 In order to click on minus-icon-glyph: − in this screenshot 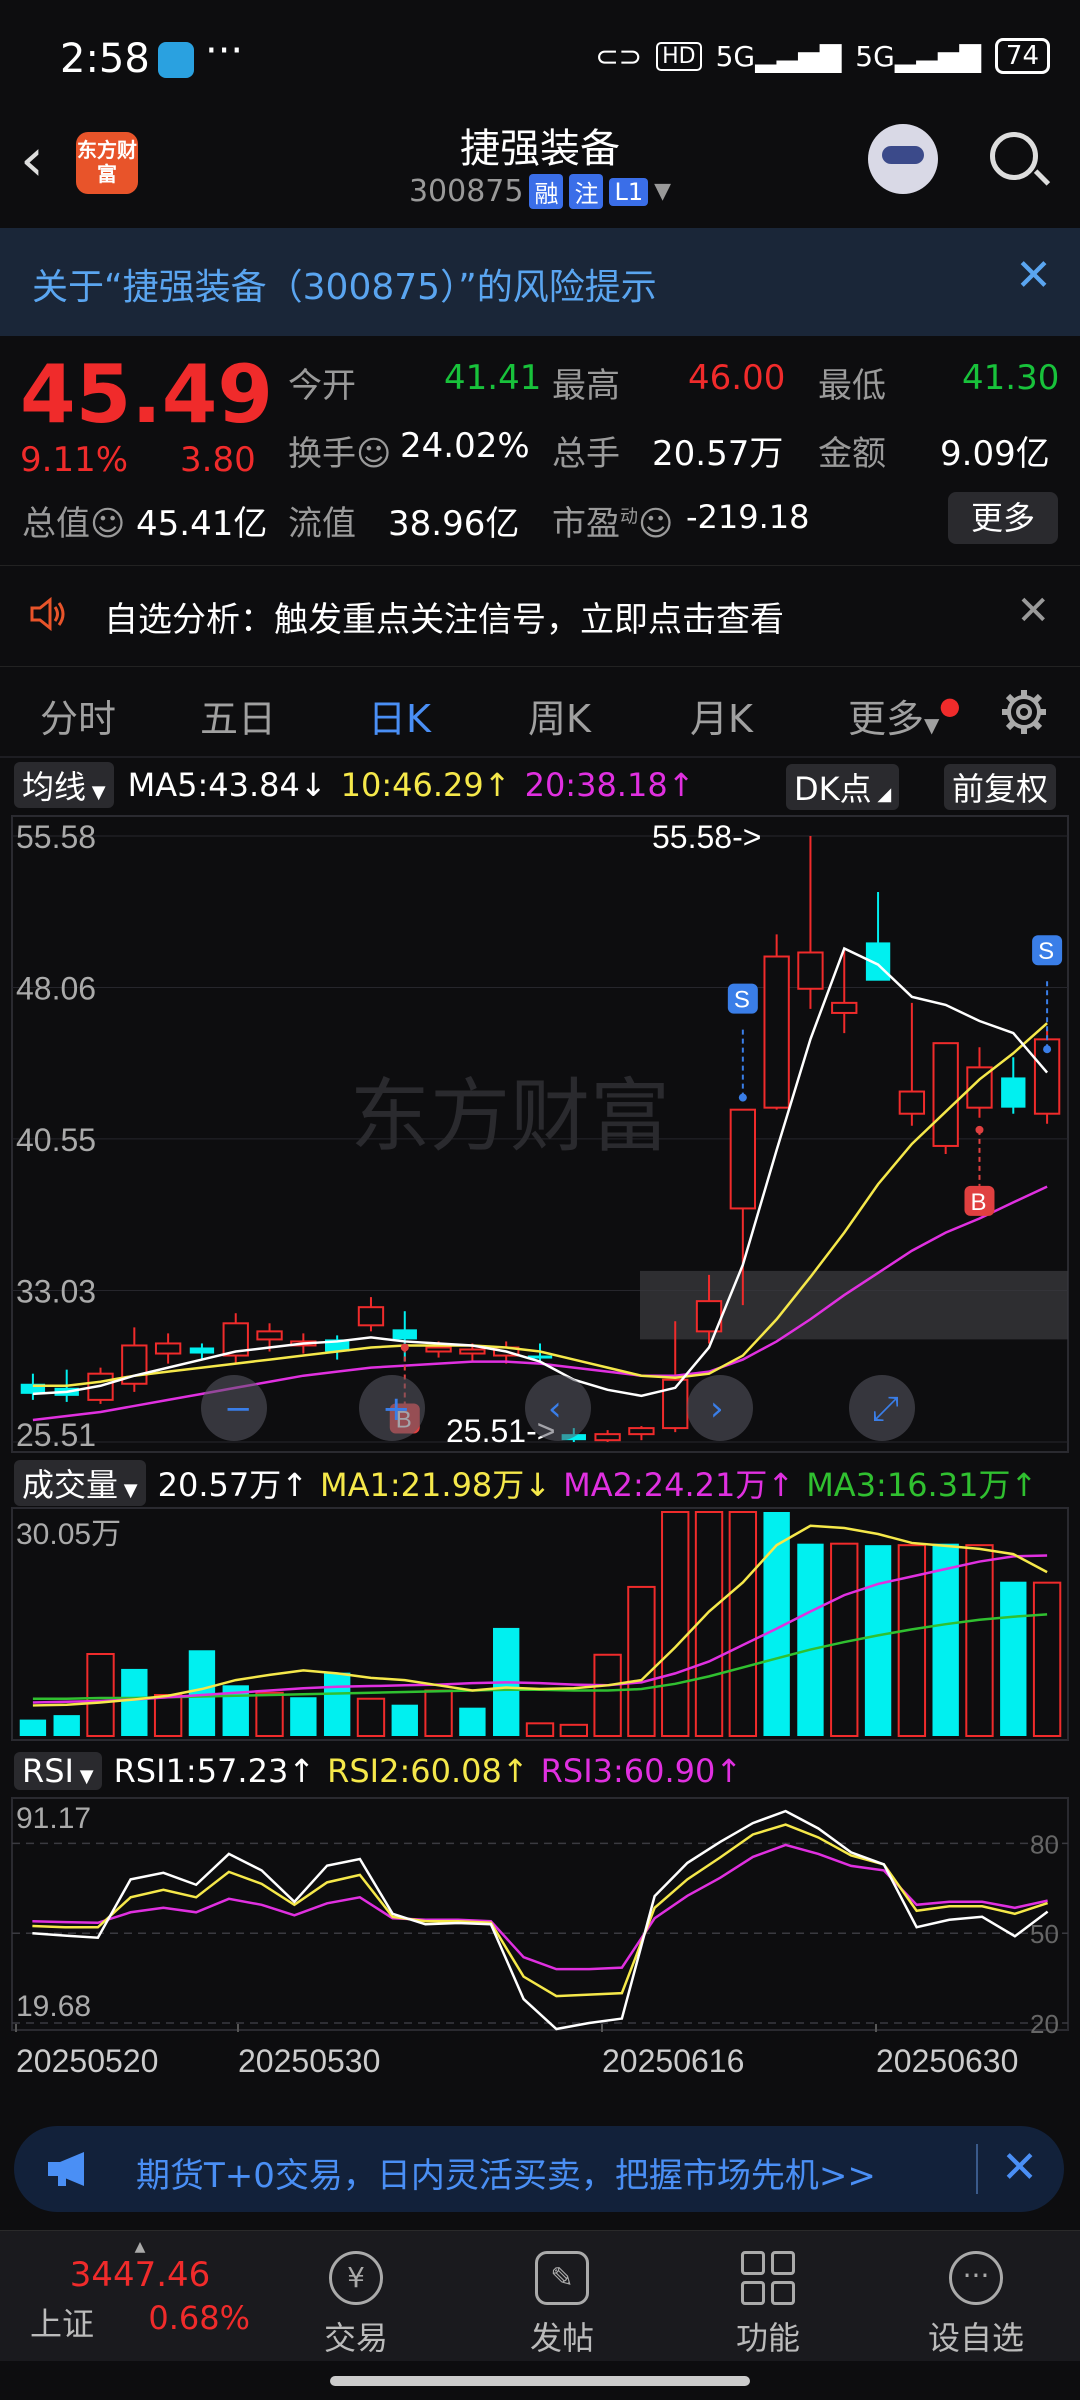, I will do `click(238, 1409)`.